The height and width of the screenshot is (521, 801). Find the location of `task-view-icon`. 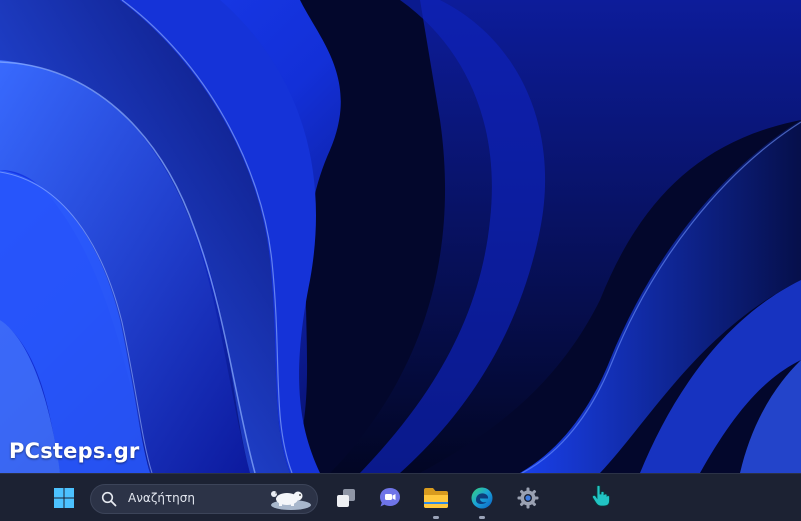

task-view-icon is located at coordinates (346, 498).